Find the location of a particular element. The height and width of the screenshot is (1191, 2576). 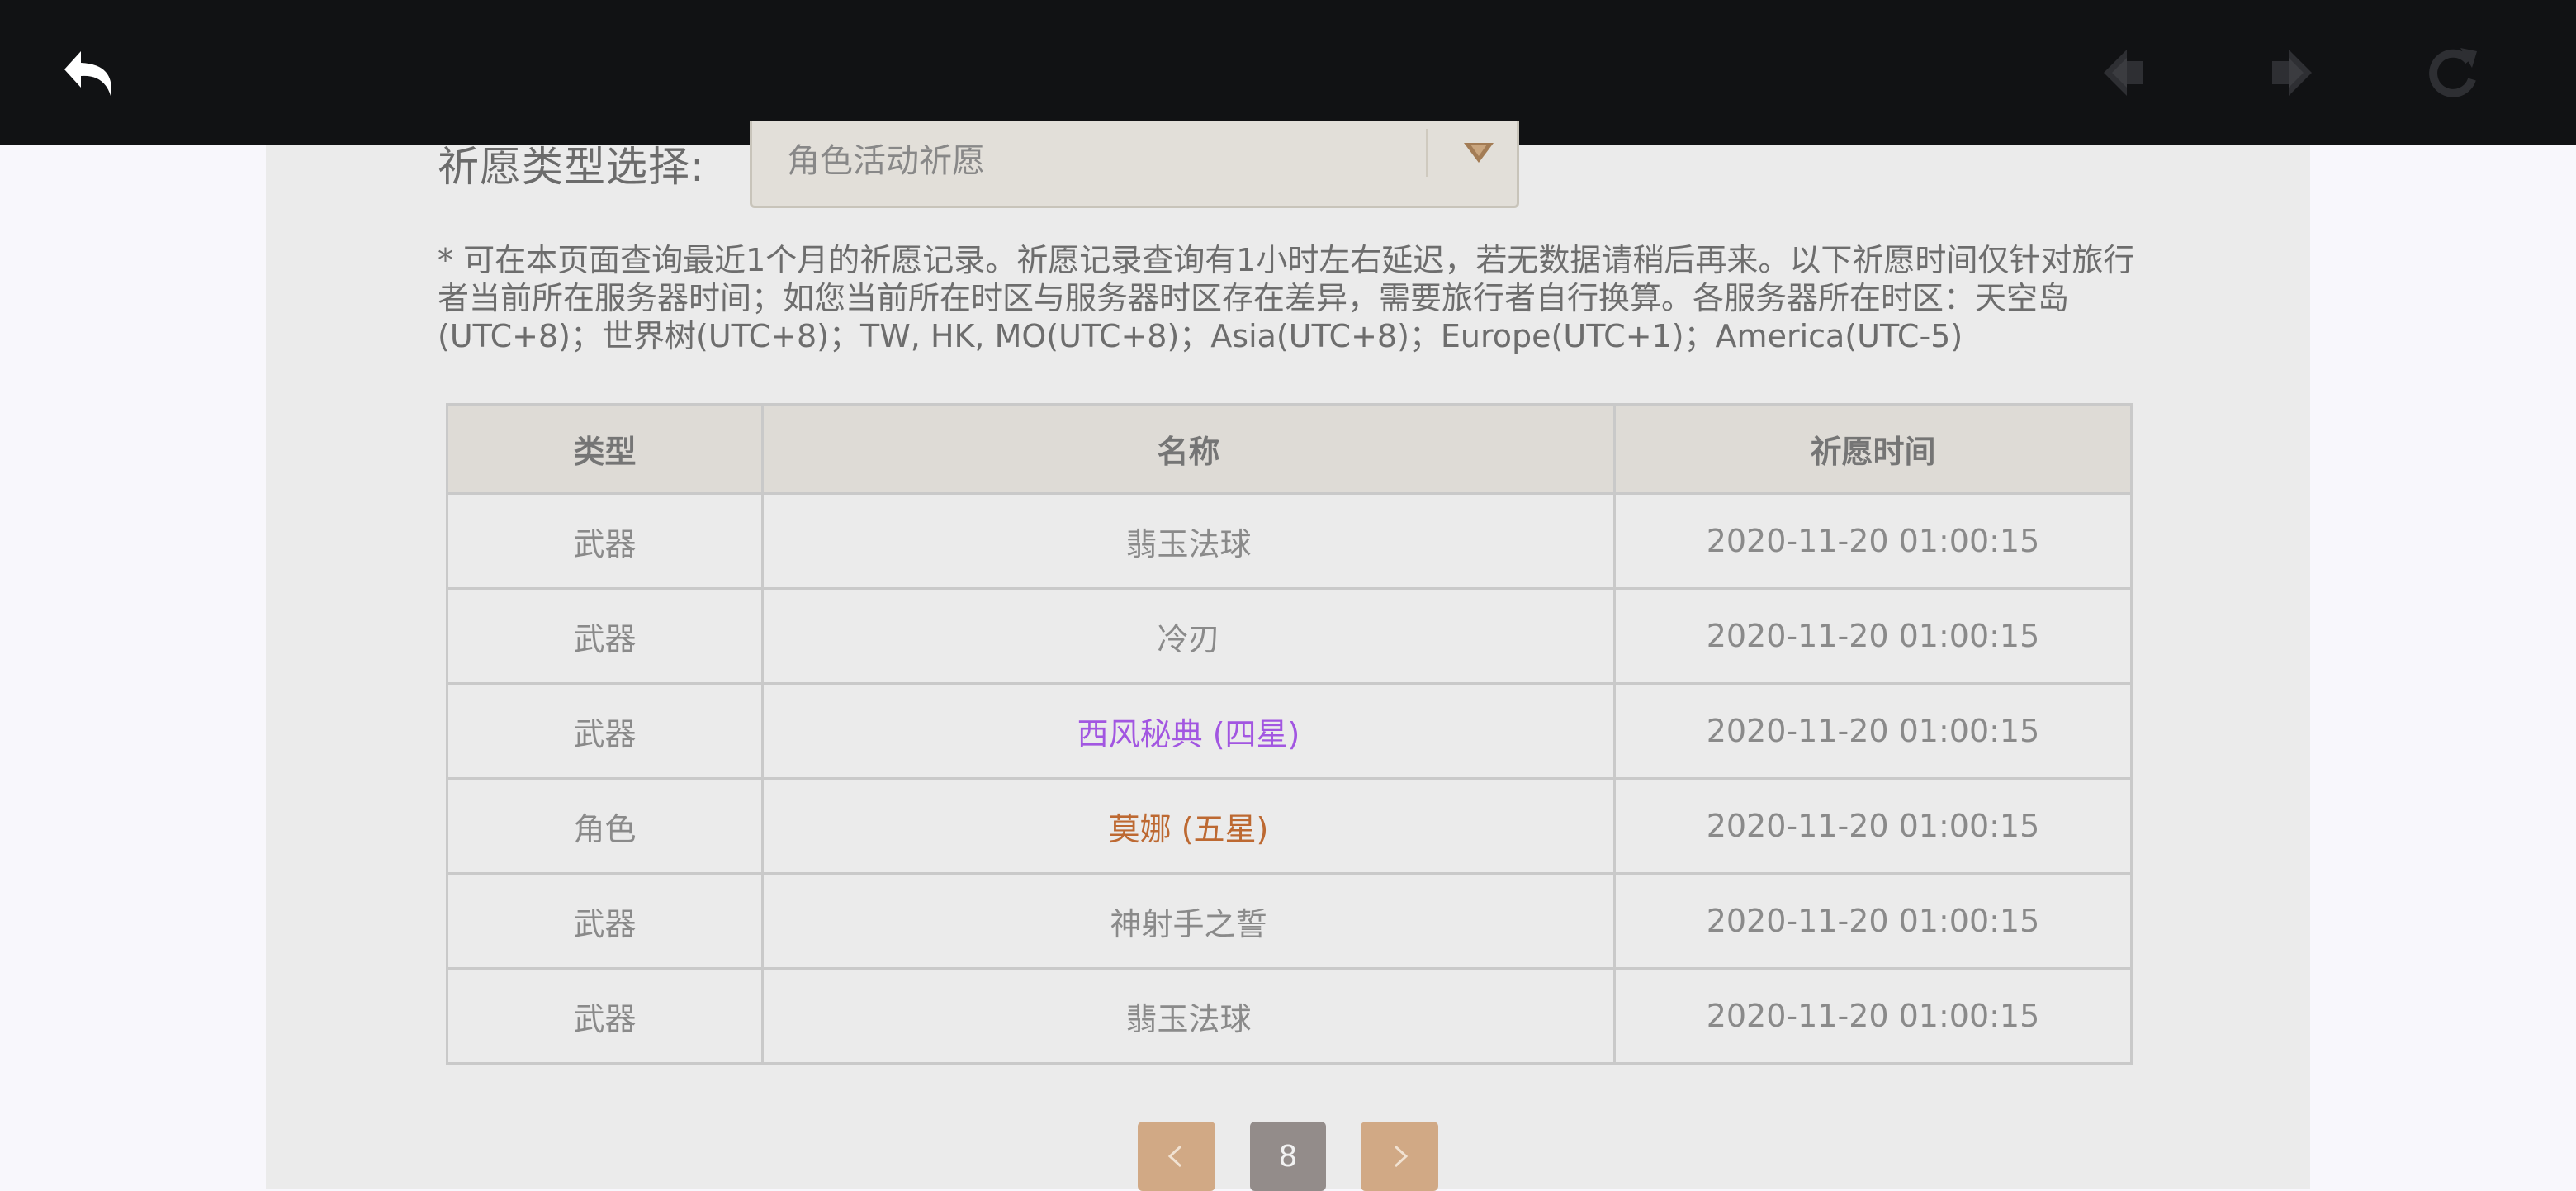

table-header-row: 类型 名称 祈愿时间 is located at coordinates (1289, 449).